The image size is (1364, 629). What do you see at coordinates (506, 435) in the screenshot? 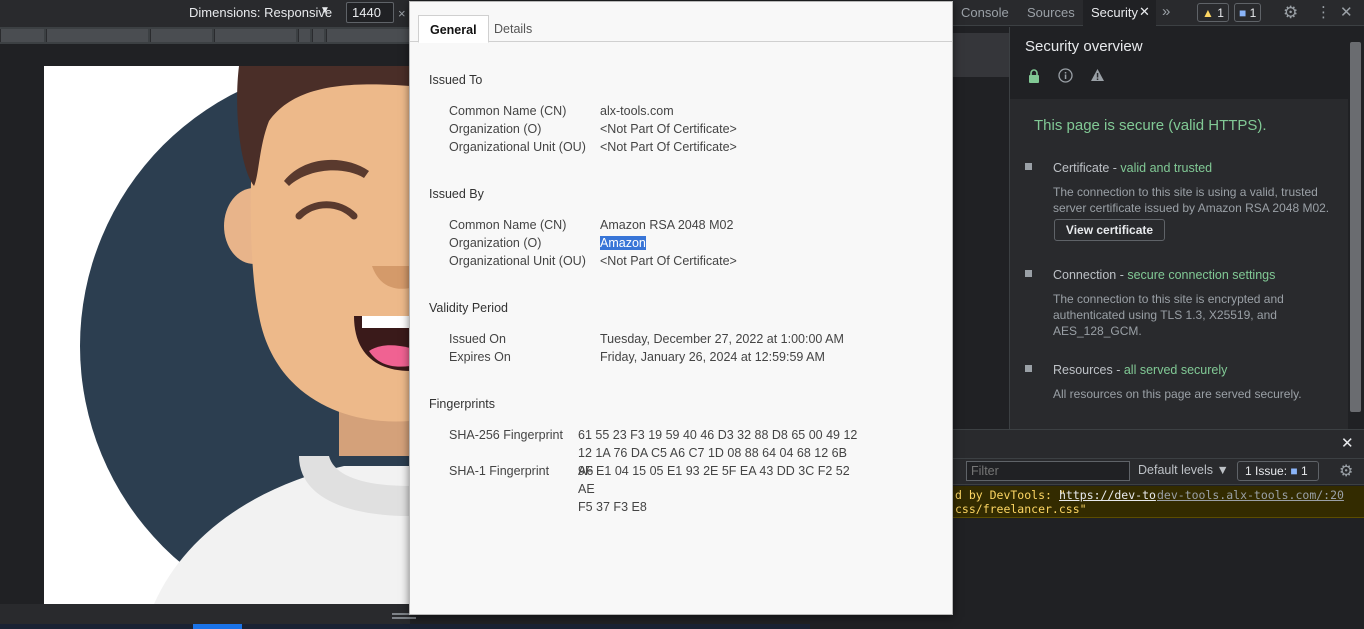
I see `sha256-label: SHA-256 Fingerprint` at bounding box center [506, 435].